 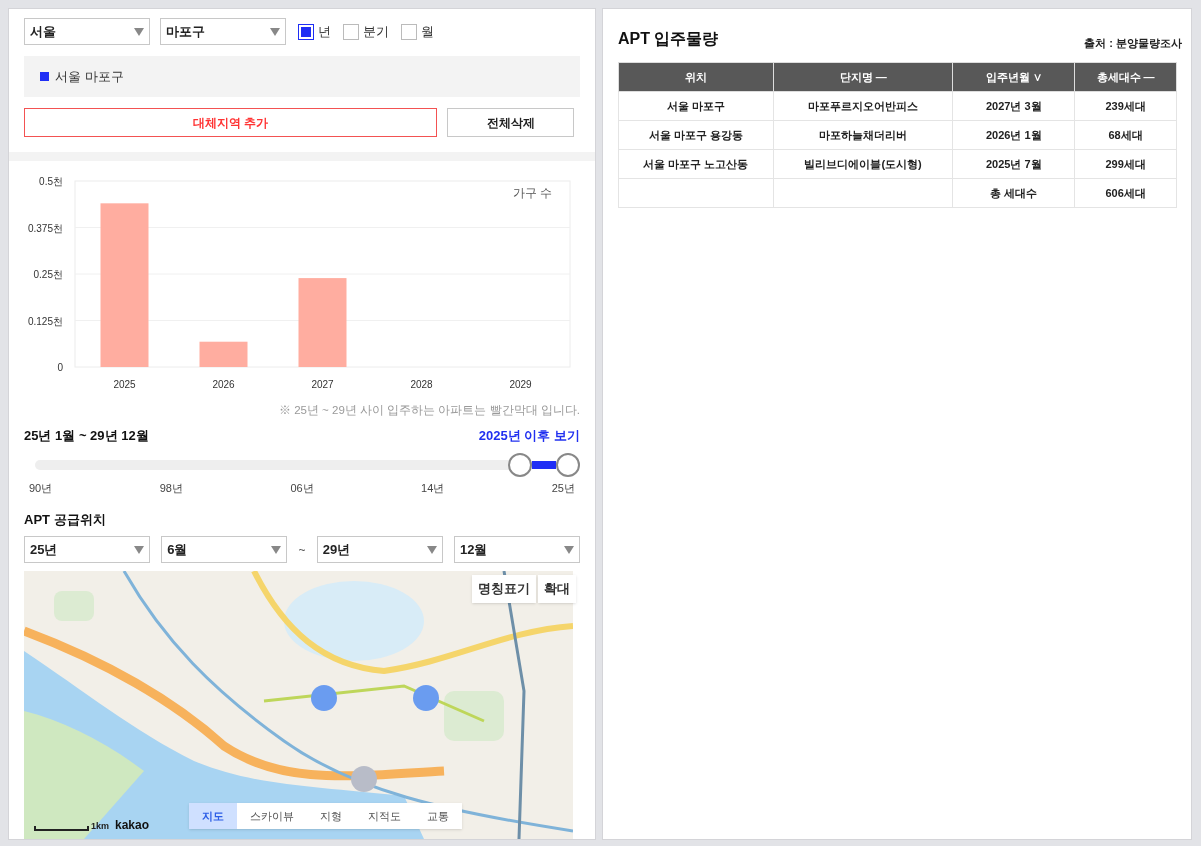 I want to click on slider-fill, so click(x=544, y=465).